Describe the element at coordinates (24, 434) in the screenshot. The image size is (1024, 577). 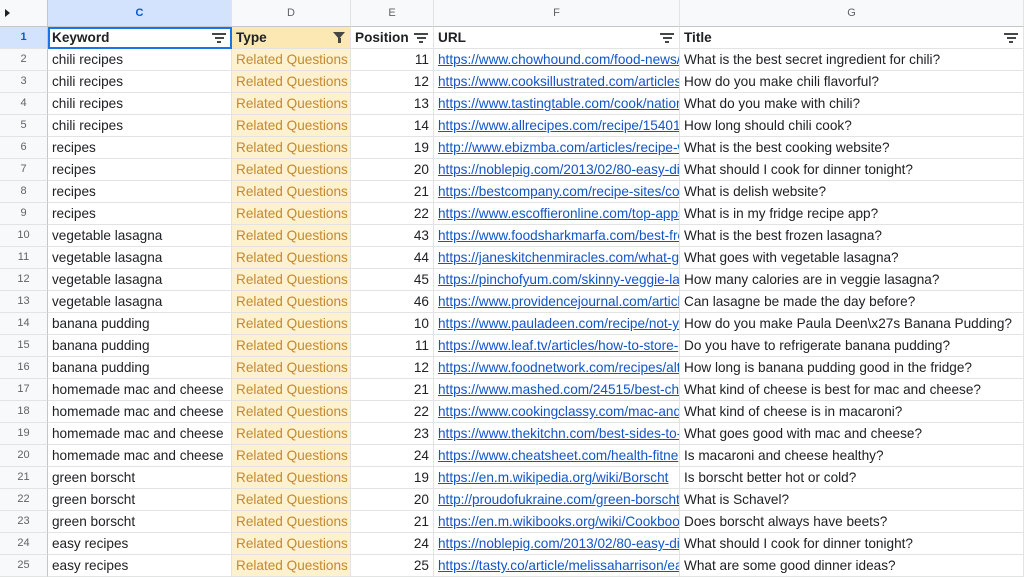
I see `row-header: 19` at that location.